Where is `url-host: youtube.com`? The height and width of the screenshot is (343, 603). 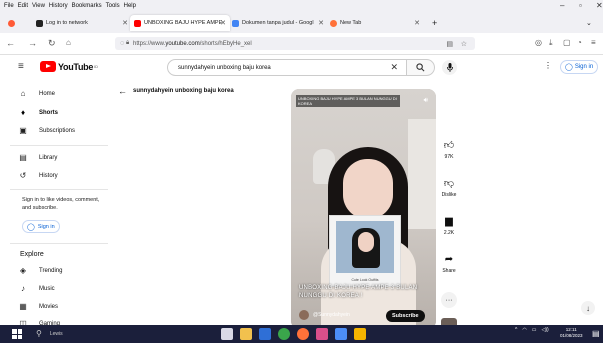
url-host: youtube.com is located at coordinates (182, 43).